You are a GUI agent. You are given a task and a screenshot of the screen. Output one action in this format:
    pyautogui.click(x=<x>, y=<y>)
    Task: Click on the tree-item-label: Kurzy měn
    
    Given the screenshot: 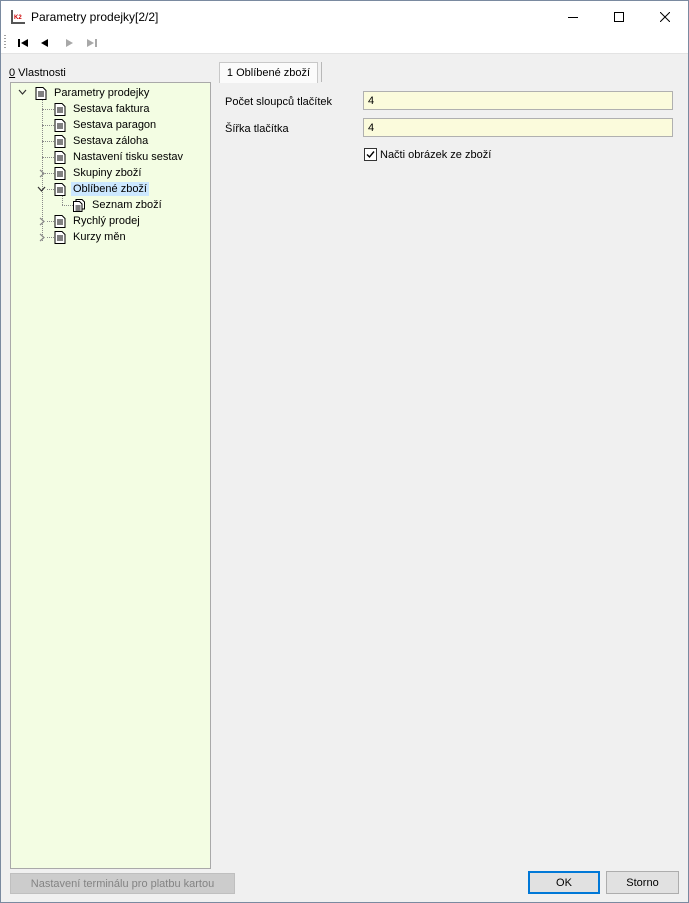 What is the action you would take?
    pyautogui.click(x=99, y=237)
    